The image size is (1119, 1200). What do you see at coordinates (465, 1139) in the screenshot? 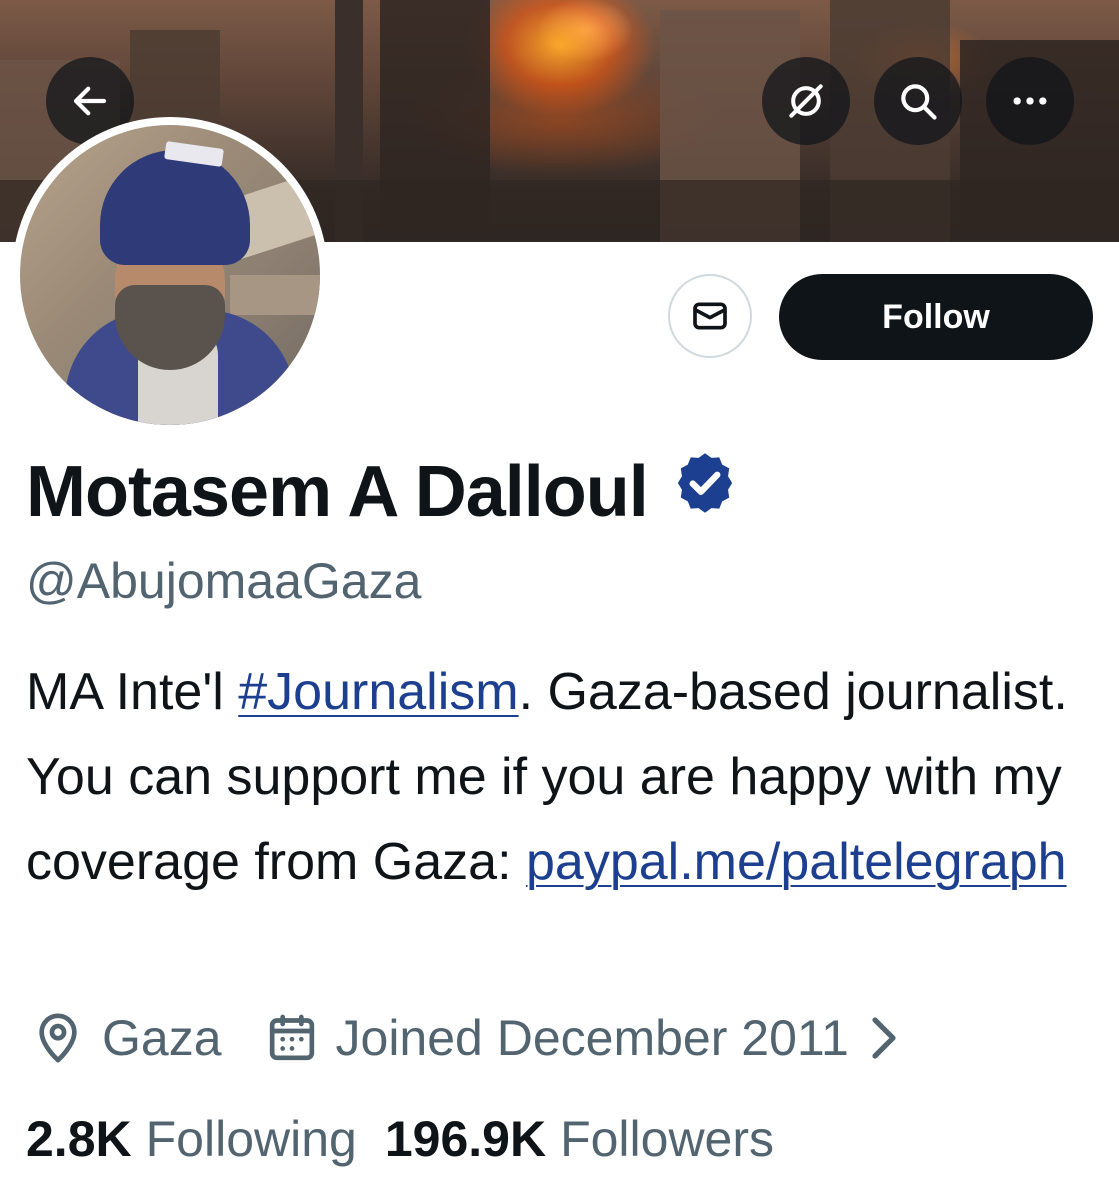
I see `followers-count: 196.9K` at bounding box center [465, 1139].